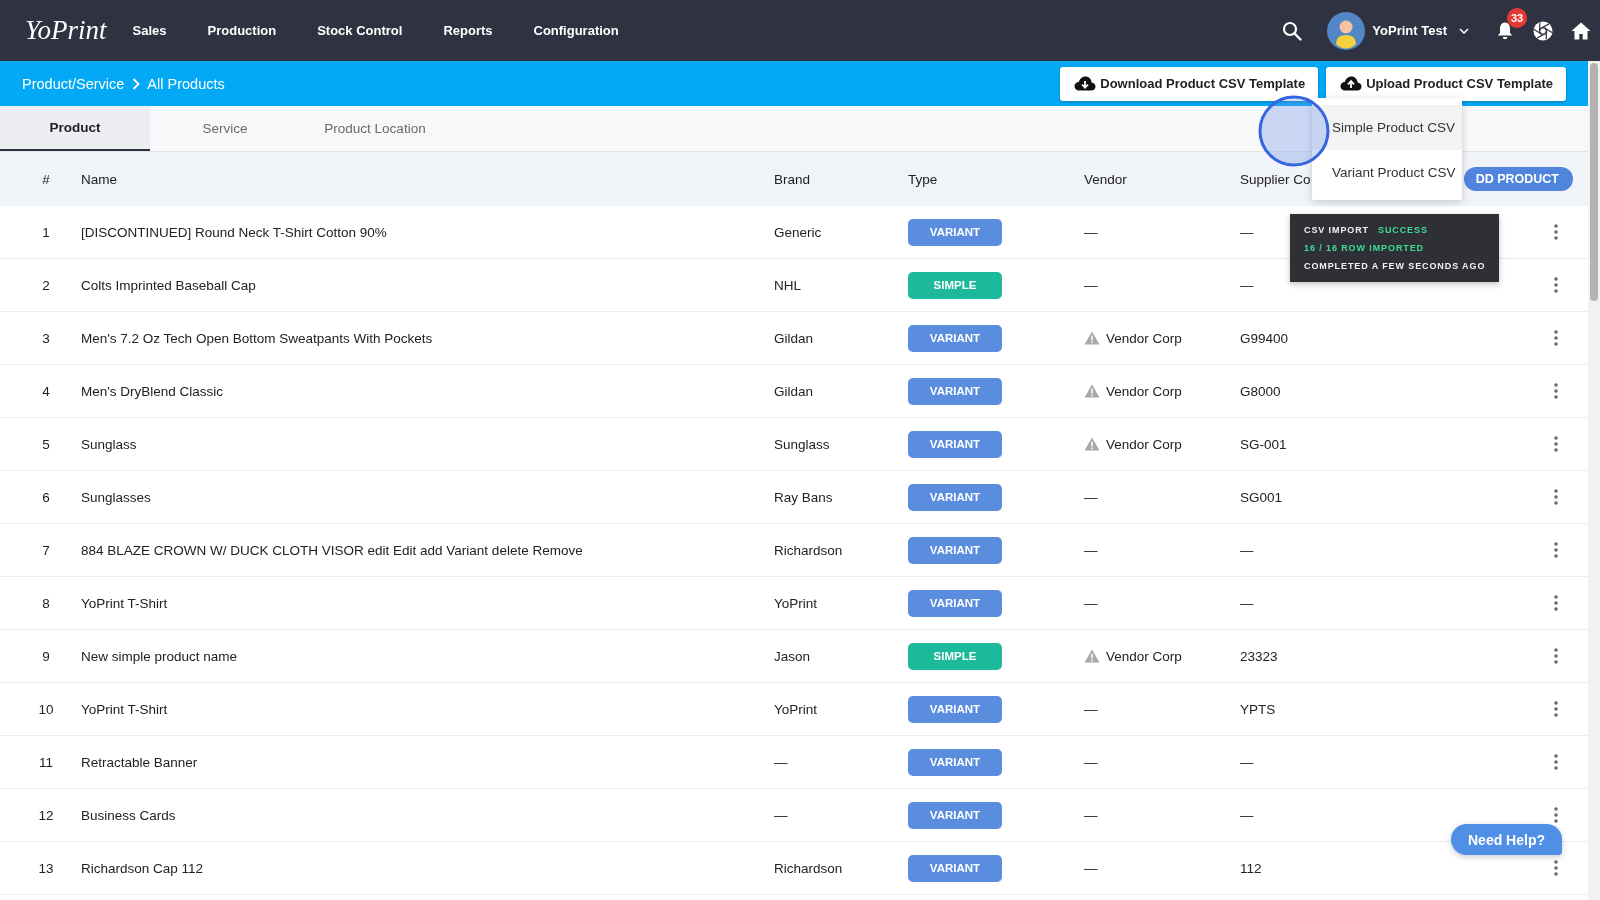 Image resolution: width=1600 pixels, height=900 pixels. Describe the element at coordinates (109, 444) in the screenshot. I see `product-name: Sunglass` at that location.